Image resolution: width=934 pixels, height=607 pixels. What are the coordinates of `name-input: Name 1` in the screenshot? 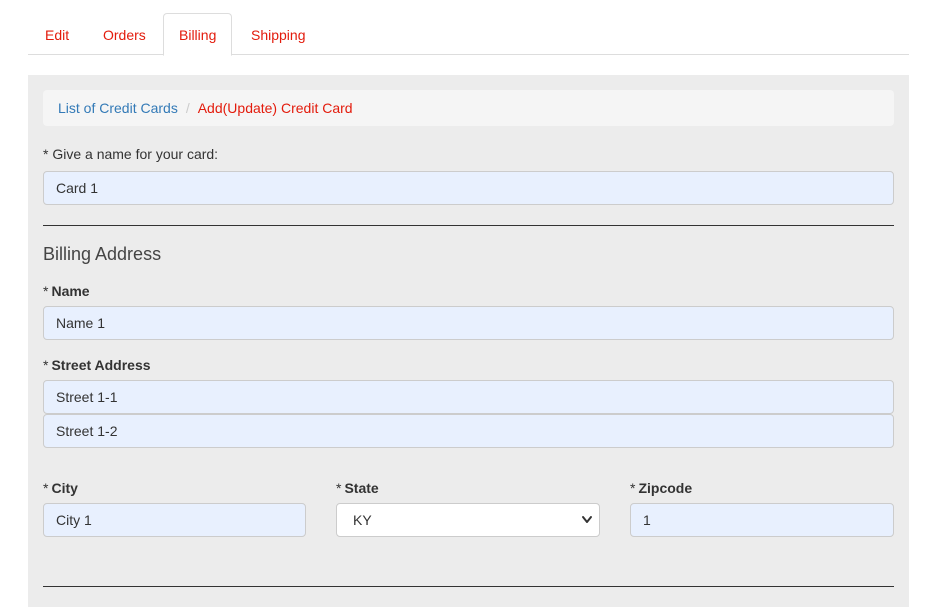 It's located at (468, 323).